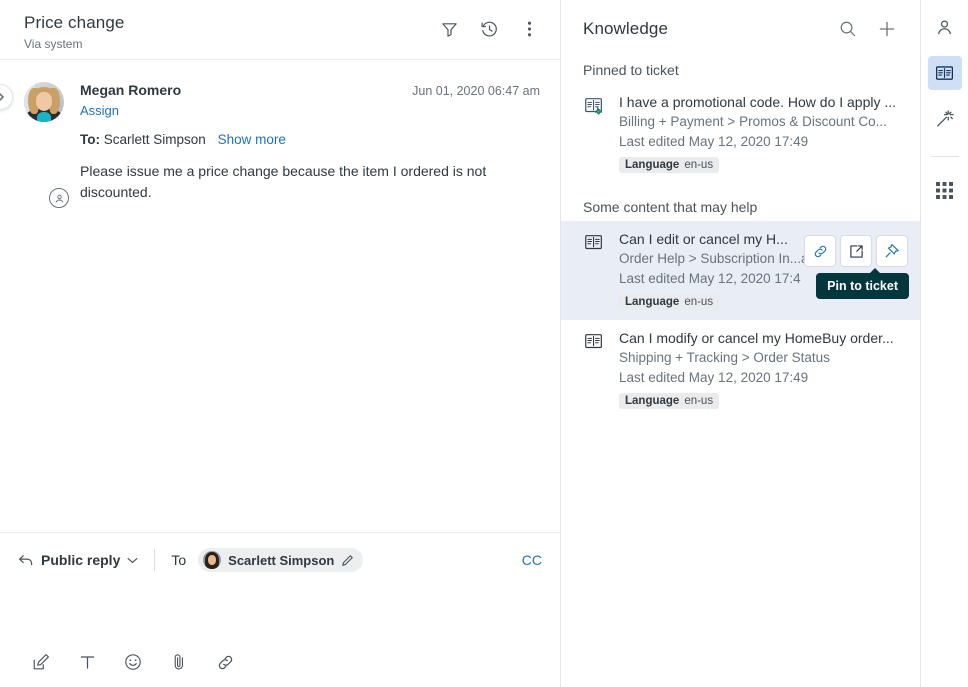 The height and width of the screenshot is (687, 968). Describe the element at coordinates (848, 29) in the screenshot. I see `search-icon` at that location.